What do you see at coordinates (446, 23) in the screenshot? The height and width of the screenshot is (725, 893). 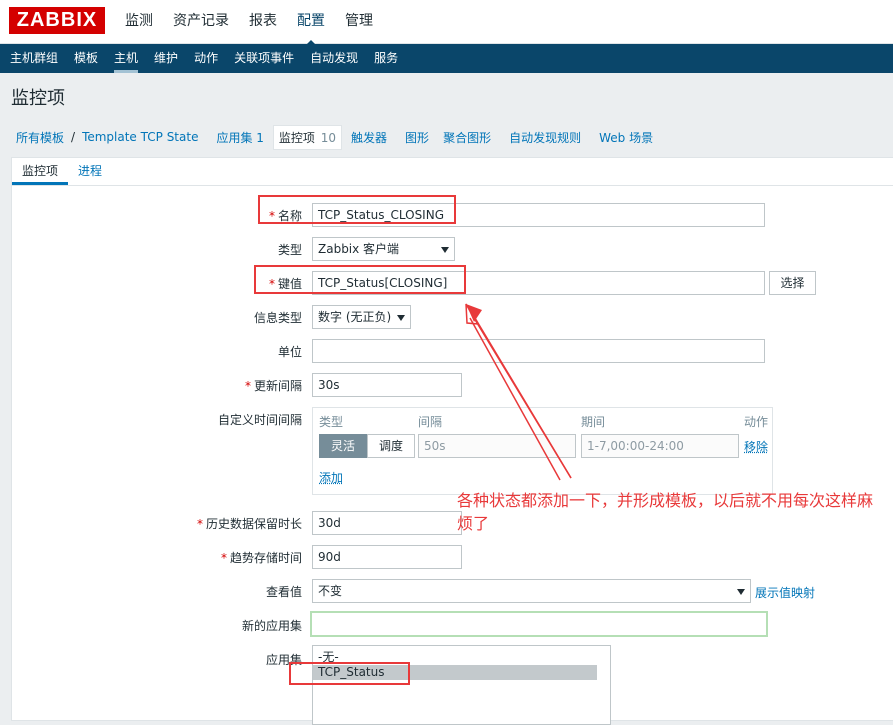 I see `top-bar: ZABBIX 监测 资产记录 报表 配置 管理` at bounding box center [446, 23].